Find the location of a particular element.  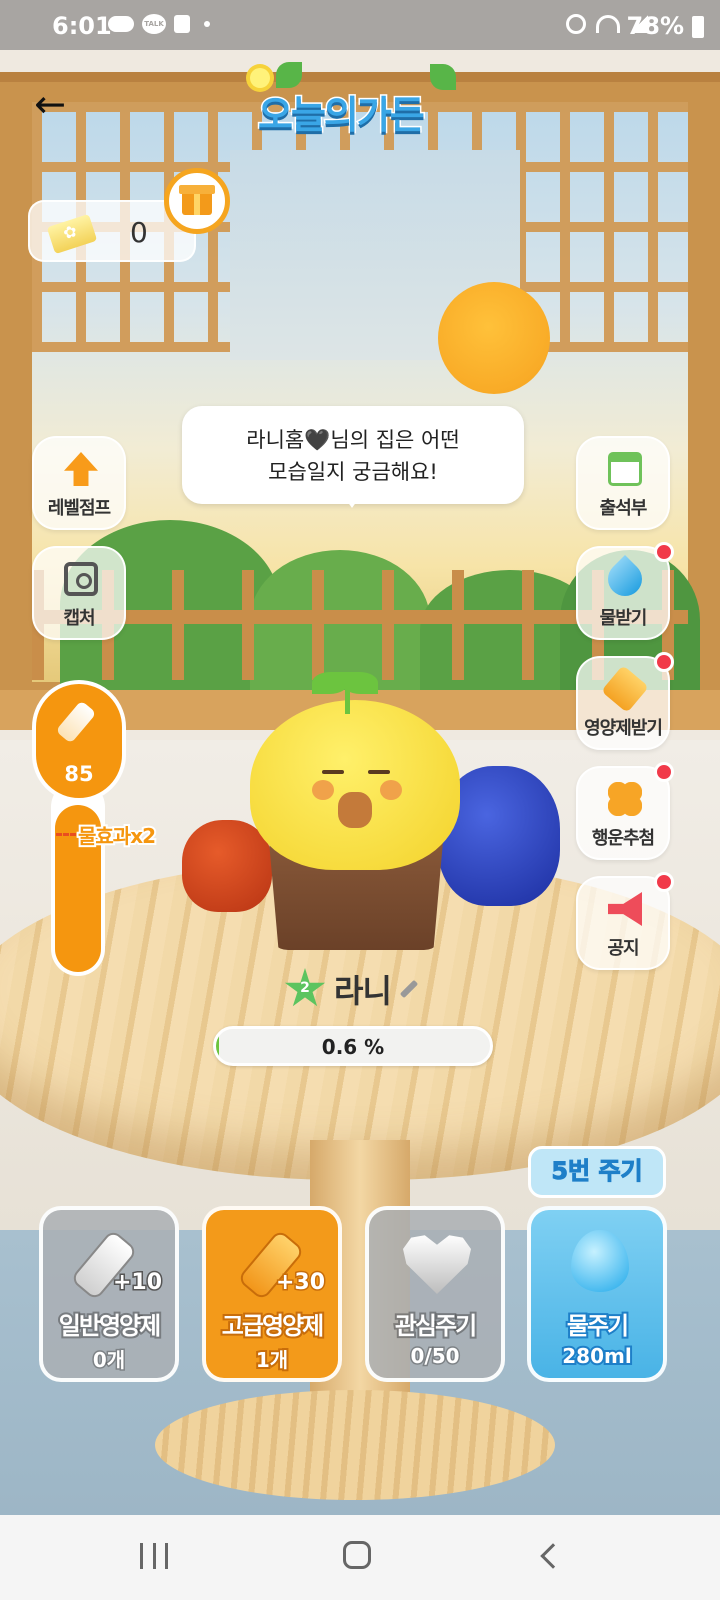

battery-icon is located at coordinates (698, 27).